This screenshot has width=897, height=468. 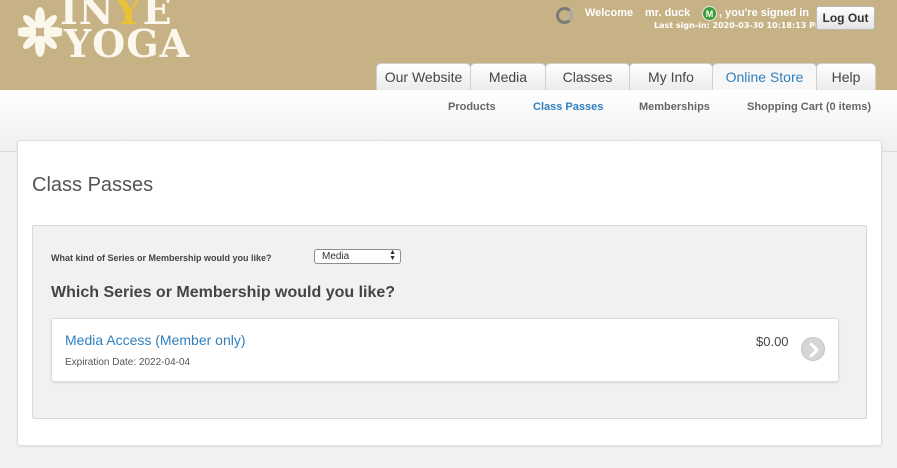 I want to click on tab-classes: Classes, so click(x=587, y=76).